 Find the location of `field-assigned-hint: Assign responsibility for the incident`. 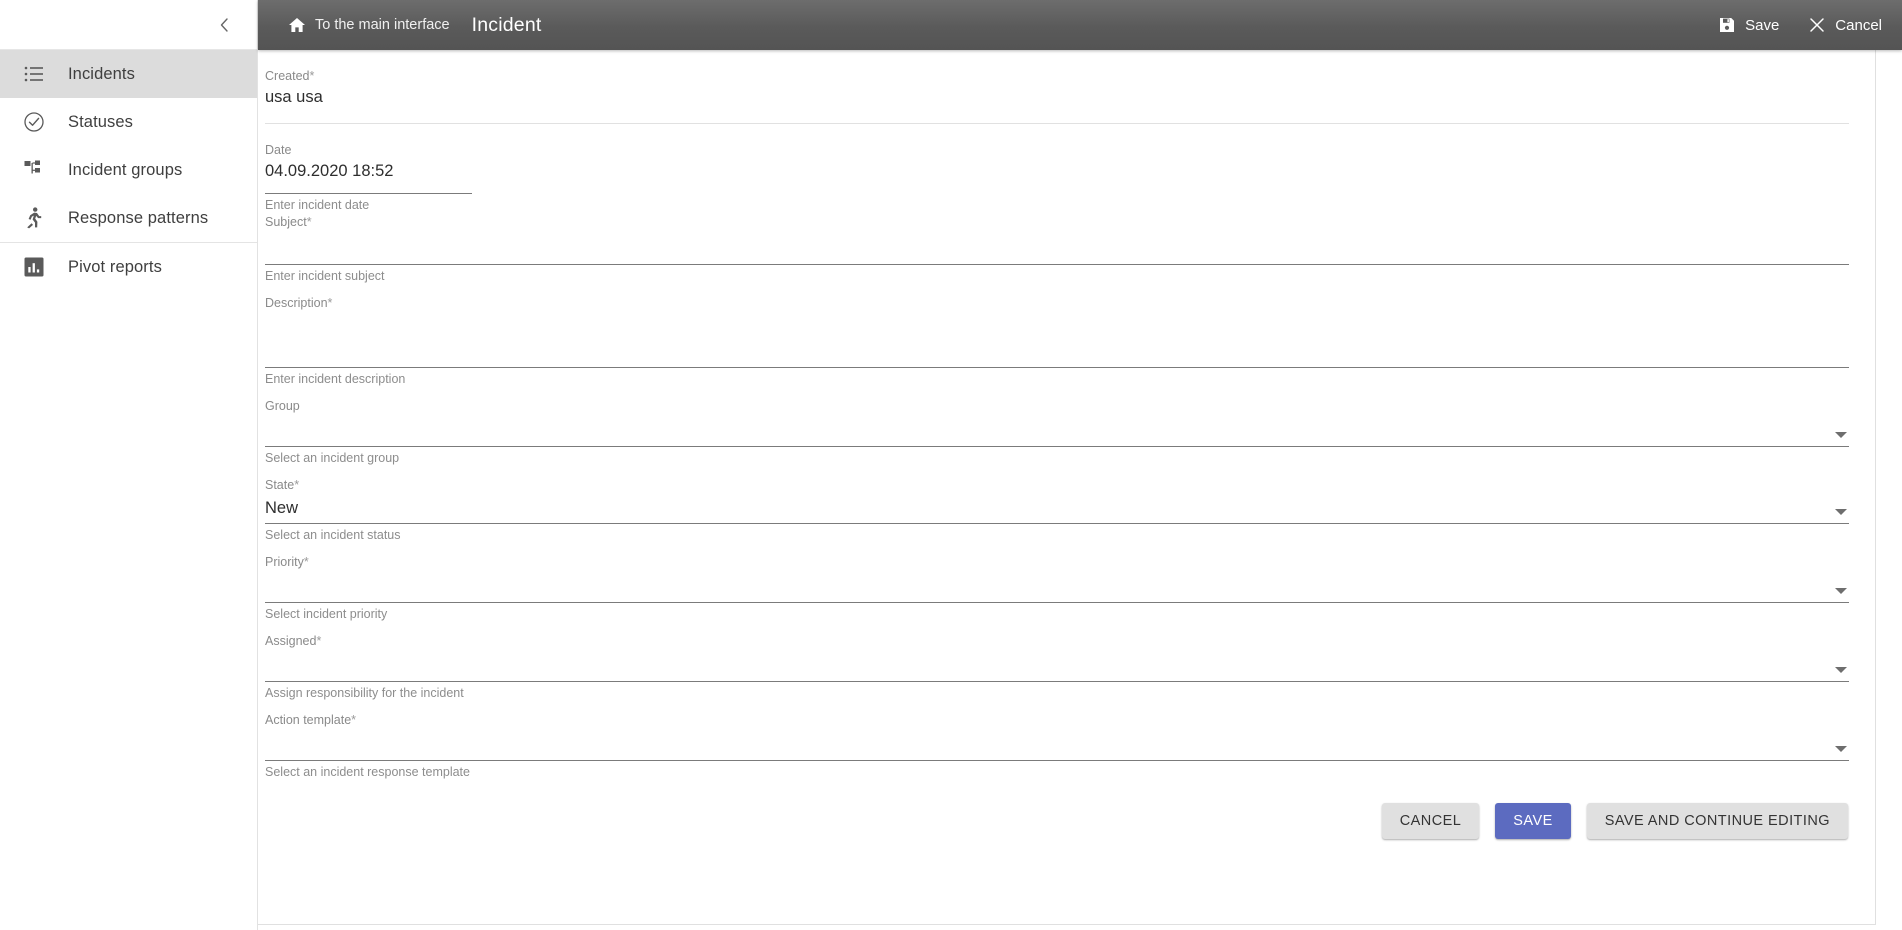

field-assigned-hint: Assign responsibility for the incident is located at coordinates (364, 693).